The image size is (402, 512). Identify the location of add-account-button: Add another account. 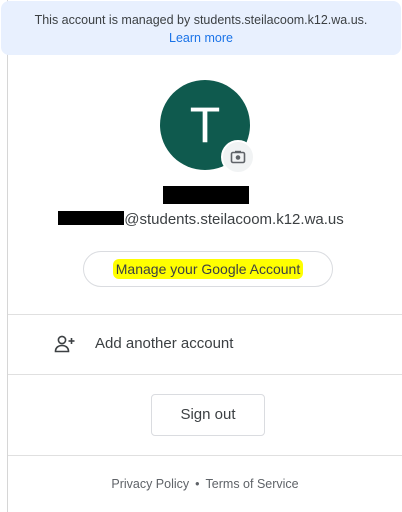
(205, 345).